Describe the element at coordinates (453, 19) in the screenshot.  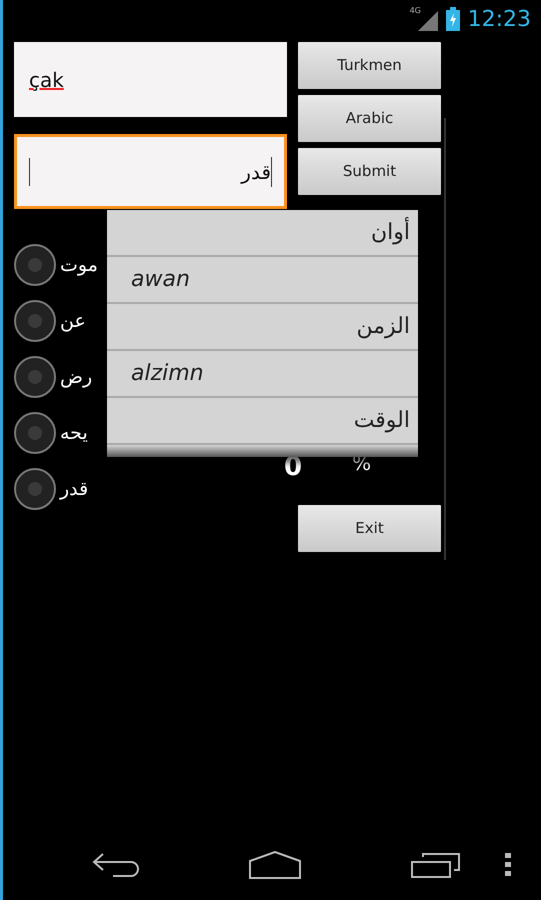
I see `battery-icon` at that location.